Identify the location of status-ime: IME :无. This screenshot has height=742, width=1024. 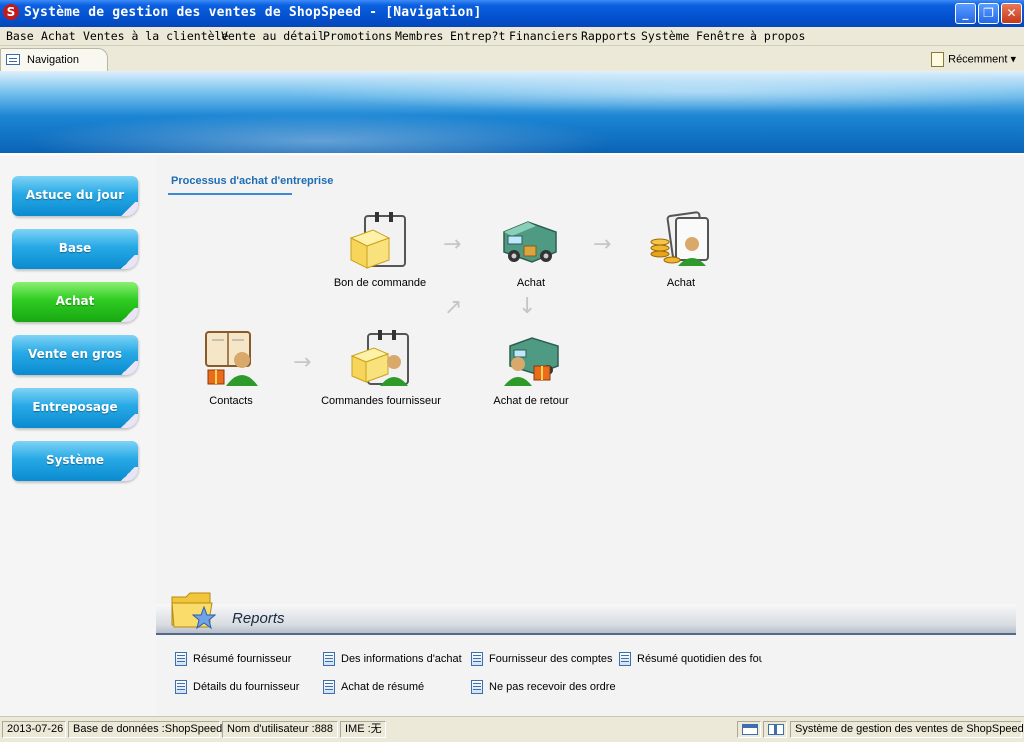
(363, 729).